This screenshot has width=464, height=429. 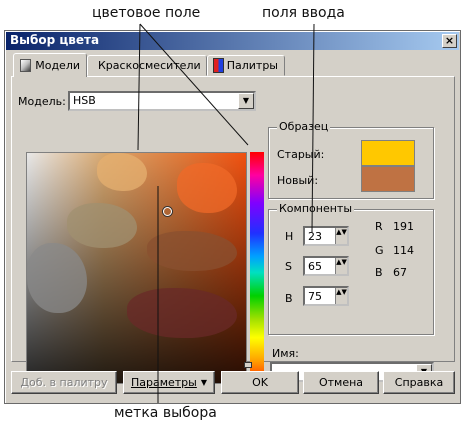 What do you see at coordinates (304, 126) in the screenshot?
I see `sample-group-title: Образец` at bounding box center [304, 126].